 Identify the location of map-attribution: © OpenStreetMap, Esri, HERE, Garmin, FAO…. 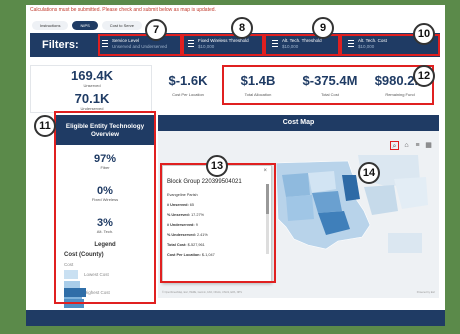
(202, 292).